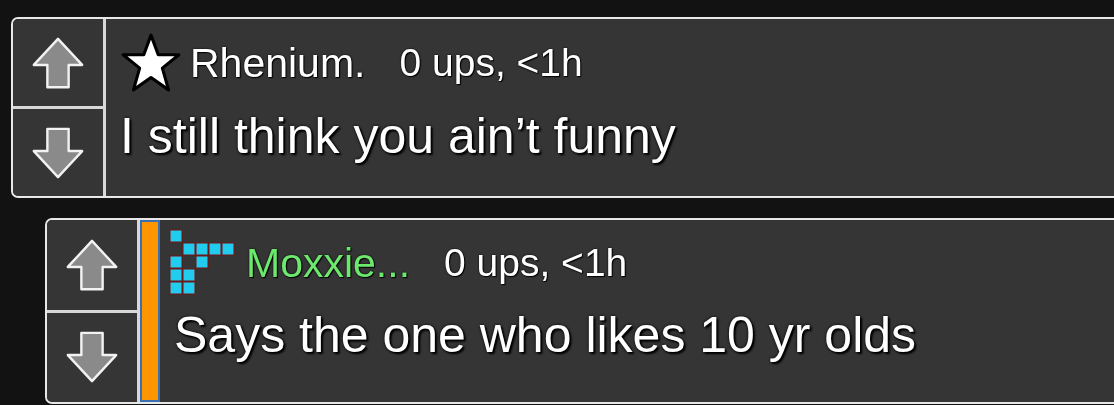  I want to click on star-icon, so click(151, 63).